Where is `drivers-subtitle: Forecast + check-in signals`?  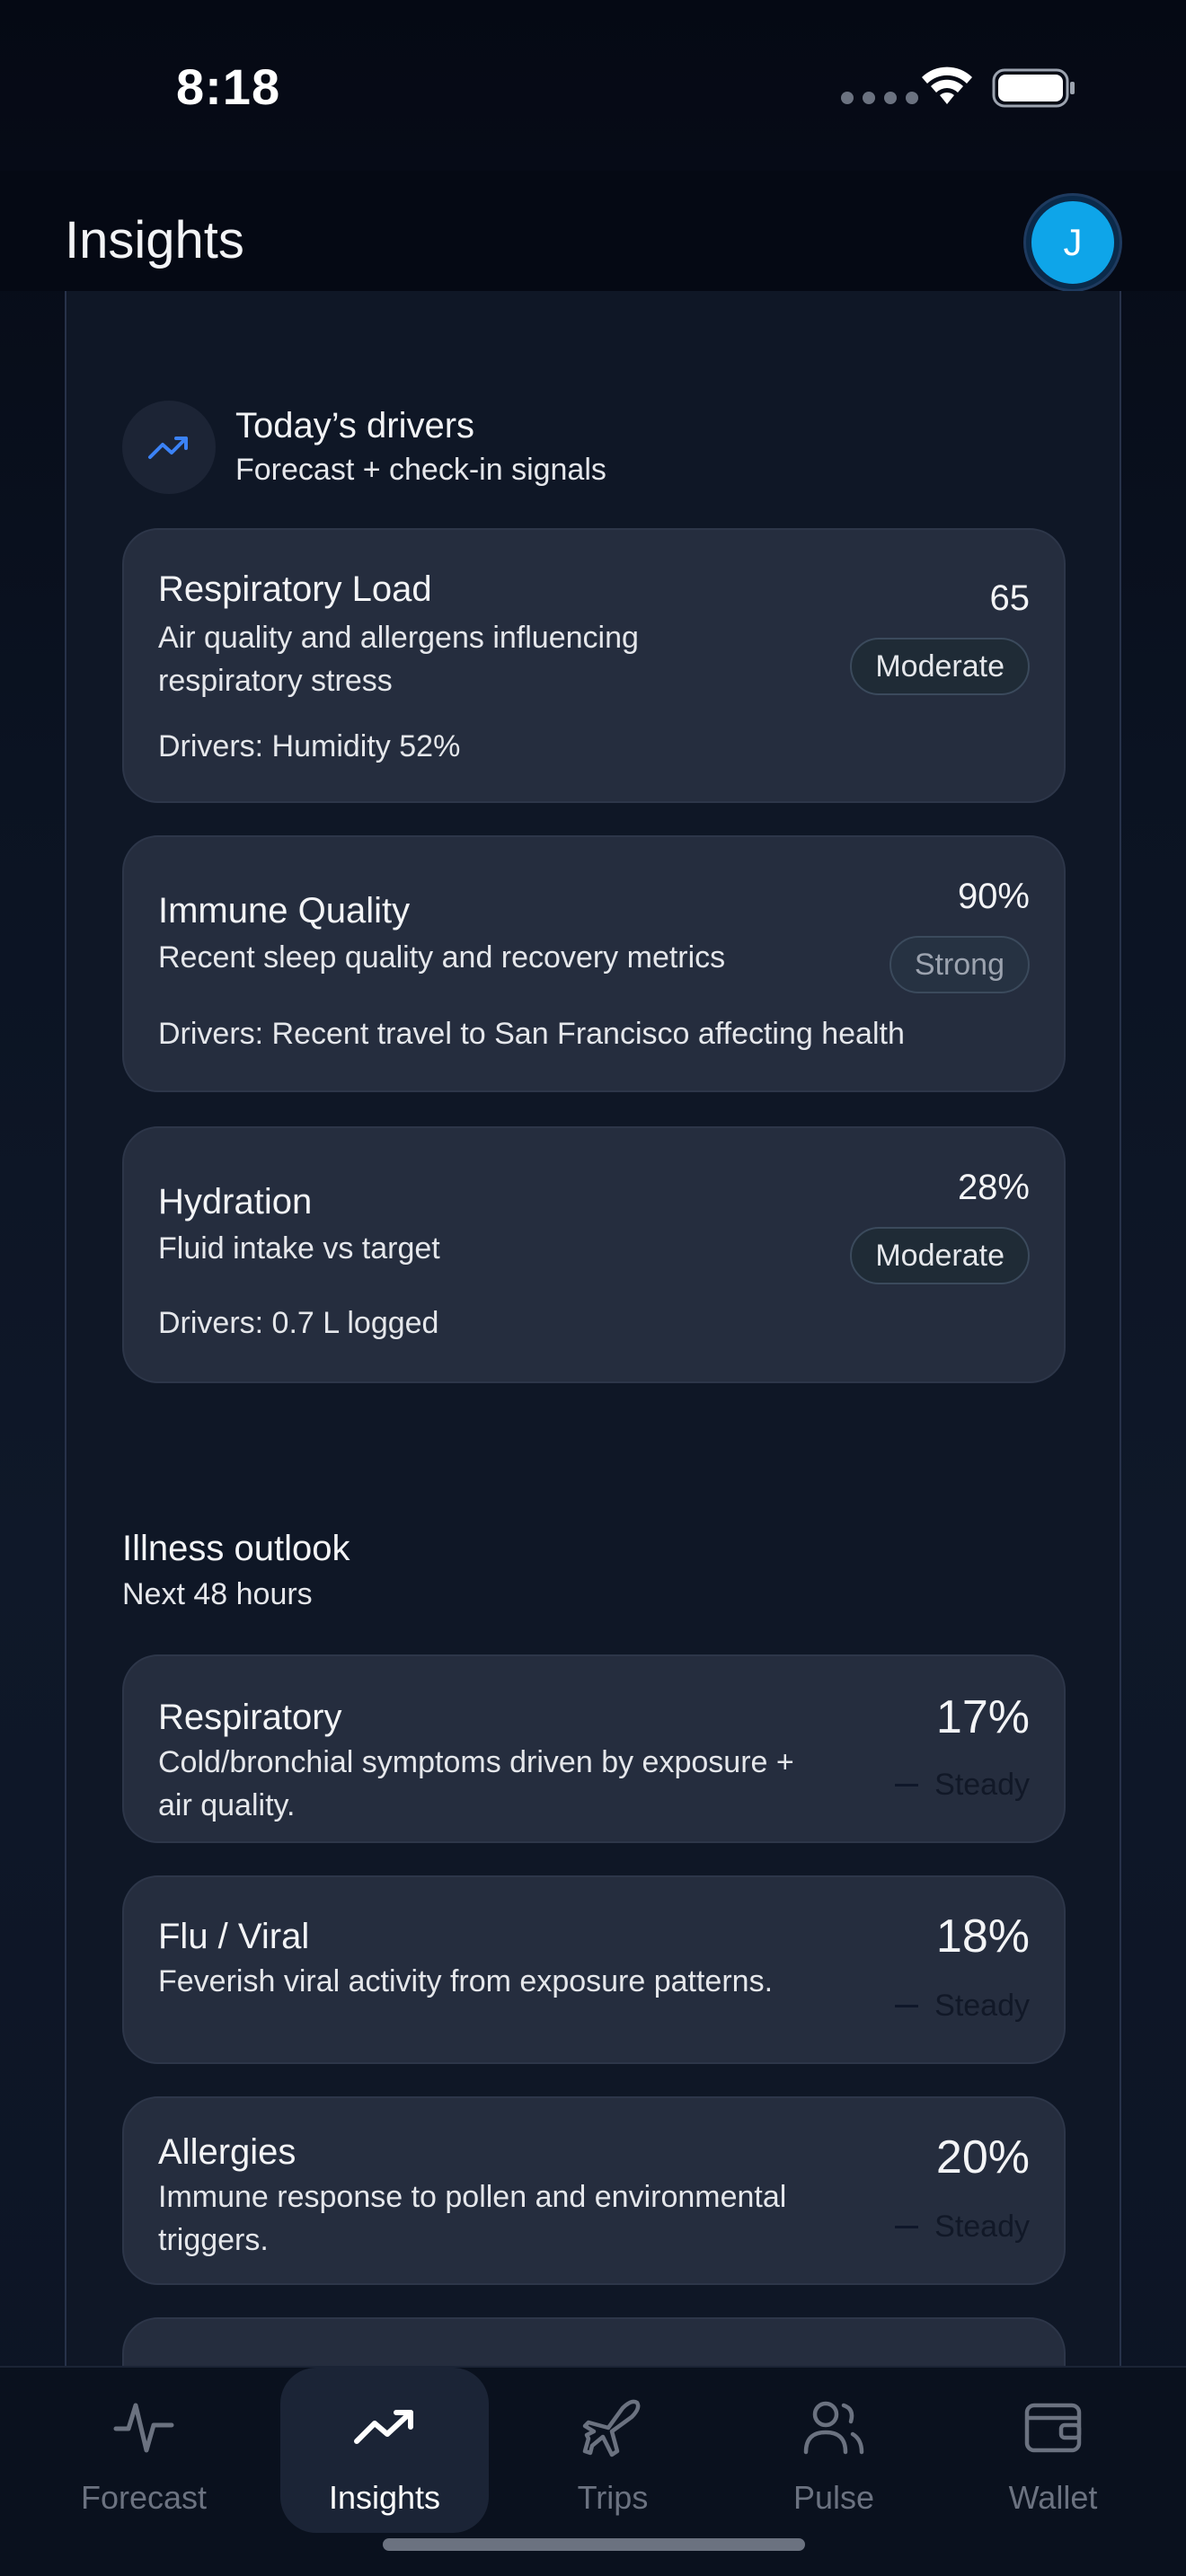 drivers-subtitle: Forecast + check-in signals is located at coordinates (420, 470).